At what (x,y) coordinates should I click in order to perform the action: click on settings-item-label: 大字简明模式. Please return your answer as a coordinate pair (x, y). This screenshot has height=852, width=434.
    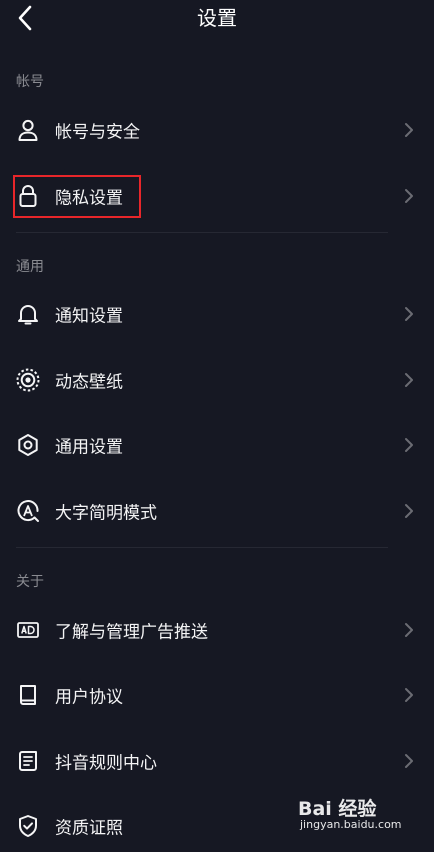
    Looking at the image, I should click on (106, 513).